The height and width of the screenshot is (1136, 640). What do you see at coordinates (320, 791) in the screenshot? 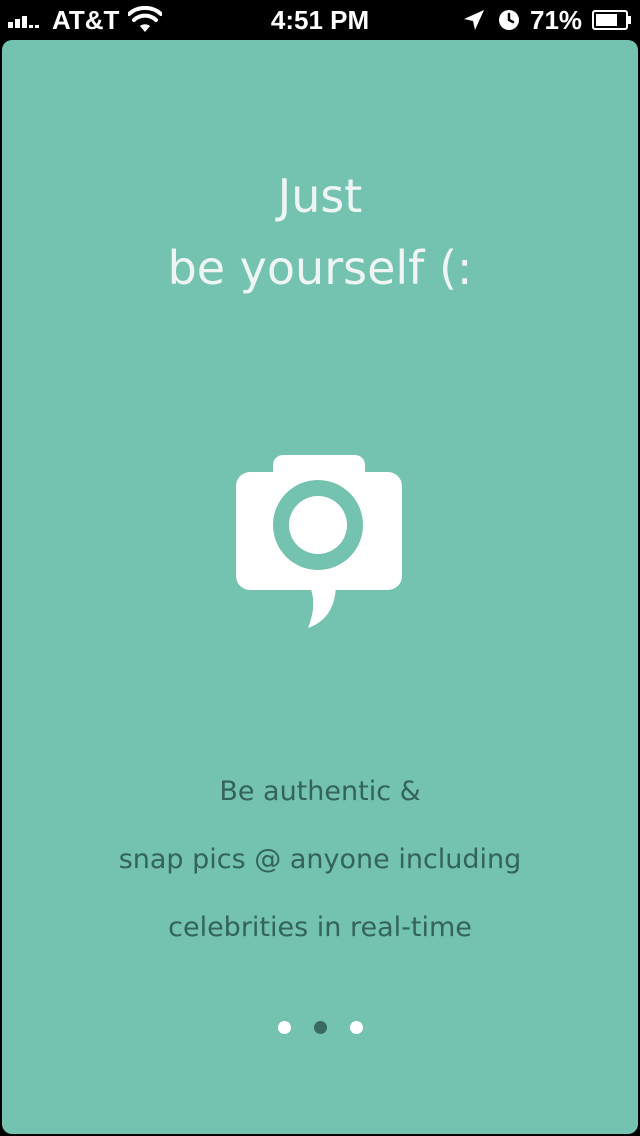
I see `description-line: Be authentic &` at bounding box center [320, 791].